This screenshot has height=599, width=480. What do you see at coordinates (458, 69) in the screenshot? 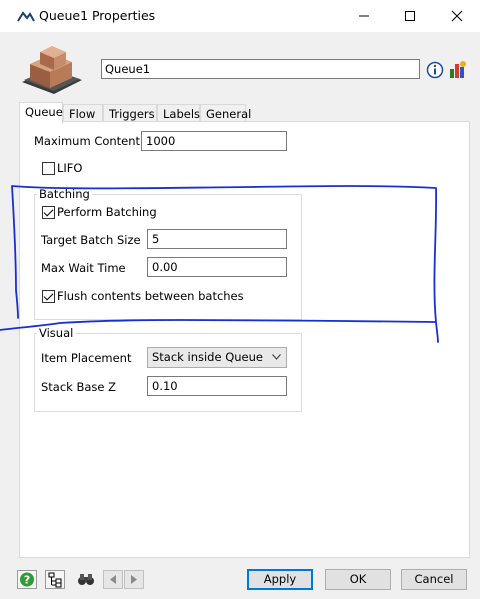
I see `chart-icon` at bounding box center [458, 69].